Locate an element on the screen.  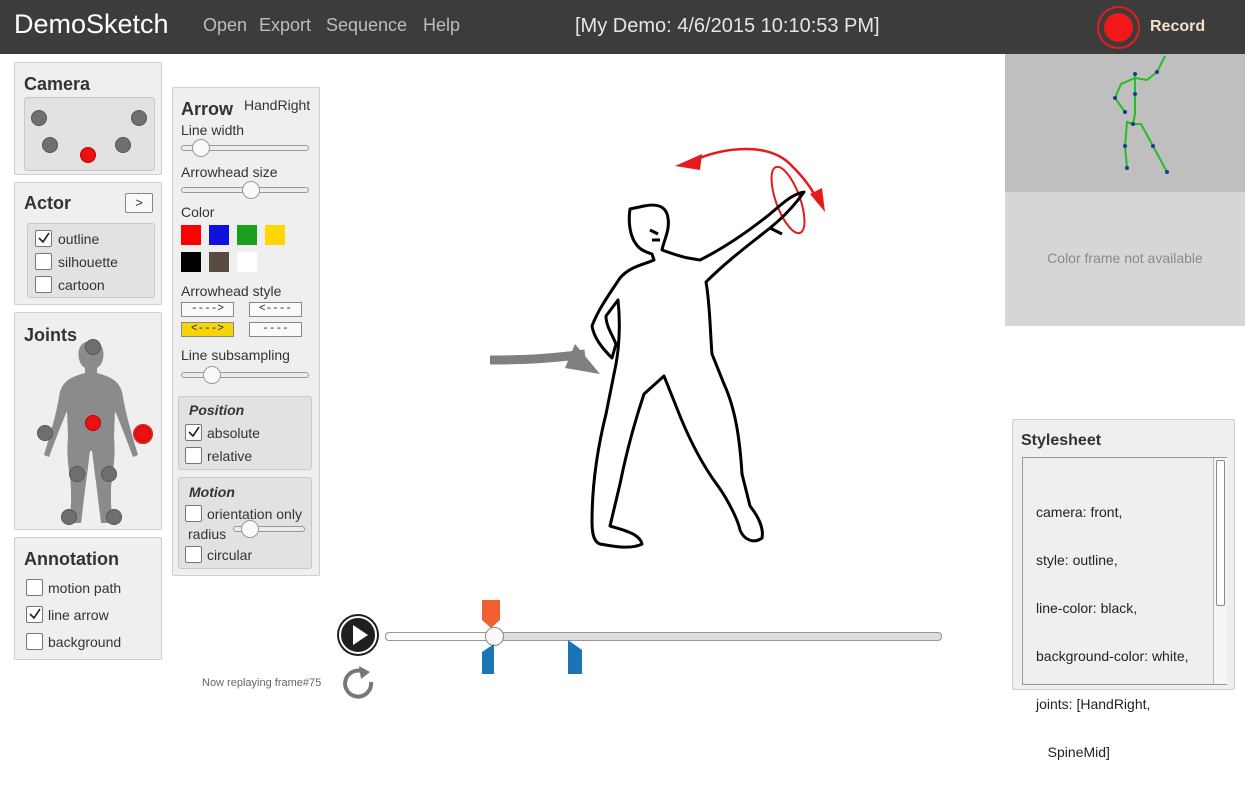
camera-panel: Camera is located at coordinates (88, 118).